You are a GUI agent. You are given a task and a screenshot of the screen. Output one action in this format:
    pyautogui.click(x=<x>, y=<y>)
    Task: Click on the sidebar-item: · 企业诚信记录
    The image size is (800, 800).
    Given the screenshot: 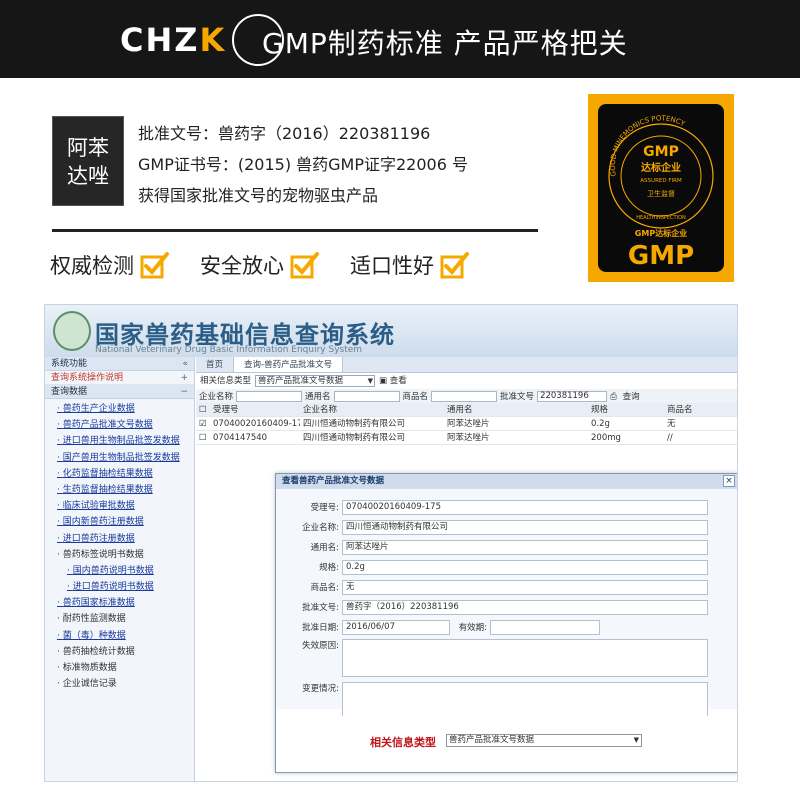 What is the action you would take?
    pyautogui.click(x=119, y=684)
    